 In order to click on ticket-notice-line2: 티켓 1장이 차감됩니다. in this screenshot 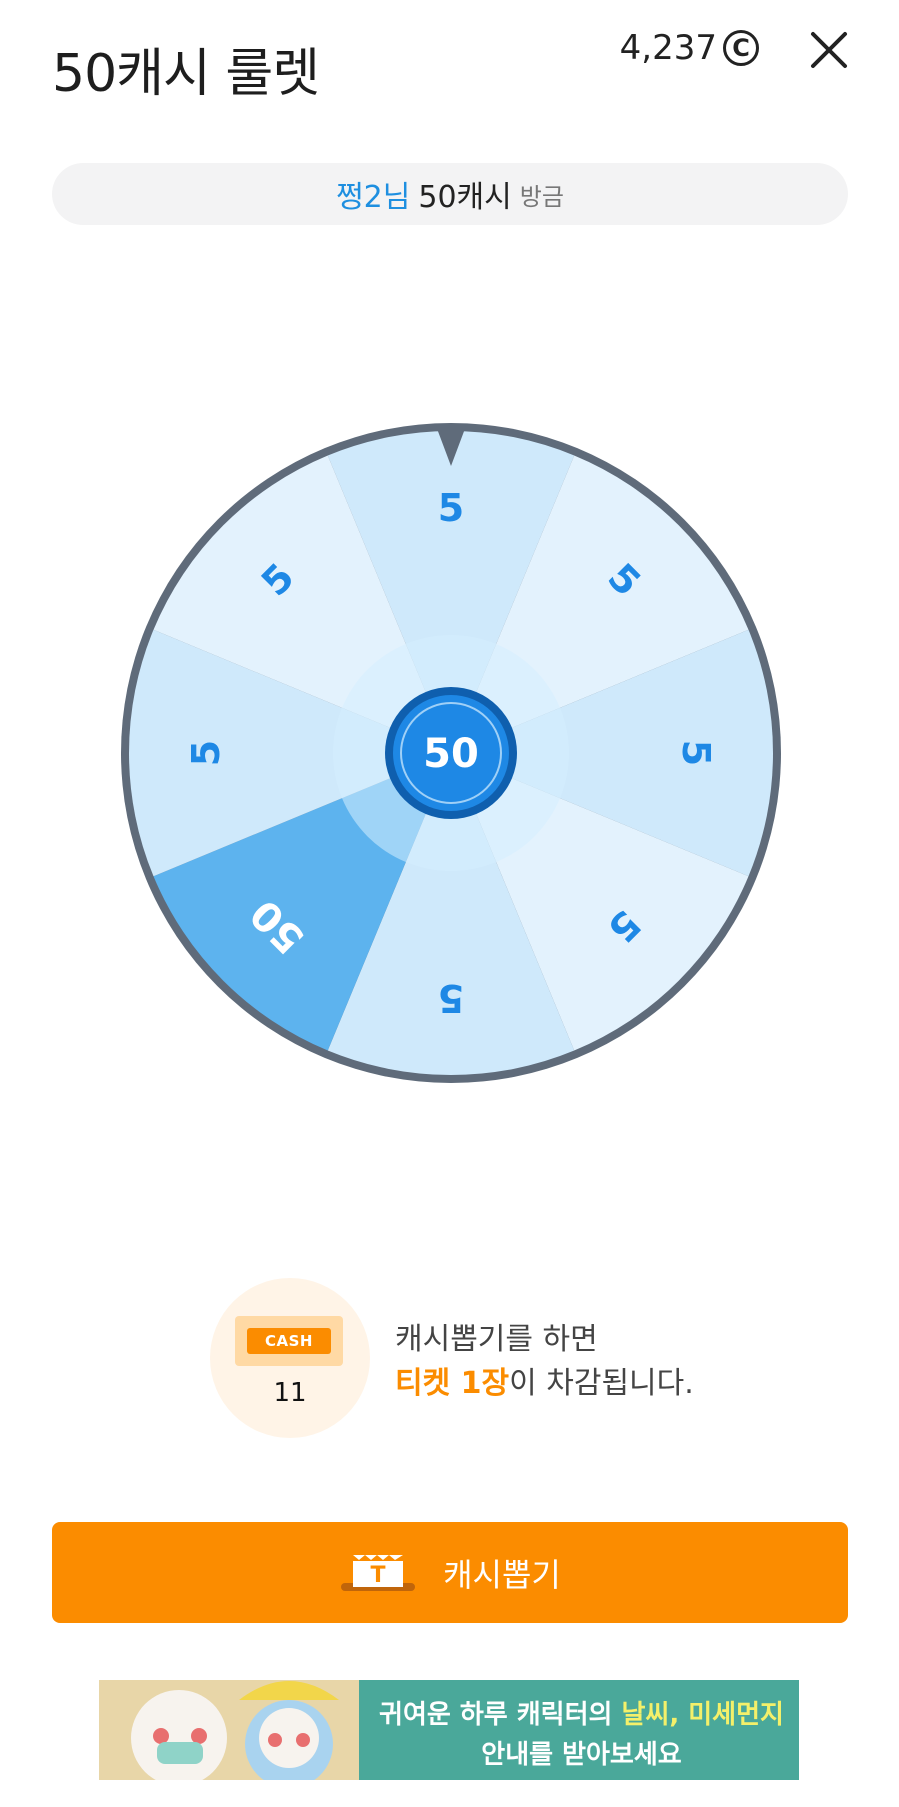, I will do `click(544, 1384)`.